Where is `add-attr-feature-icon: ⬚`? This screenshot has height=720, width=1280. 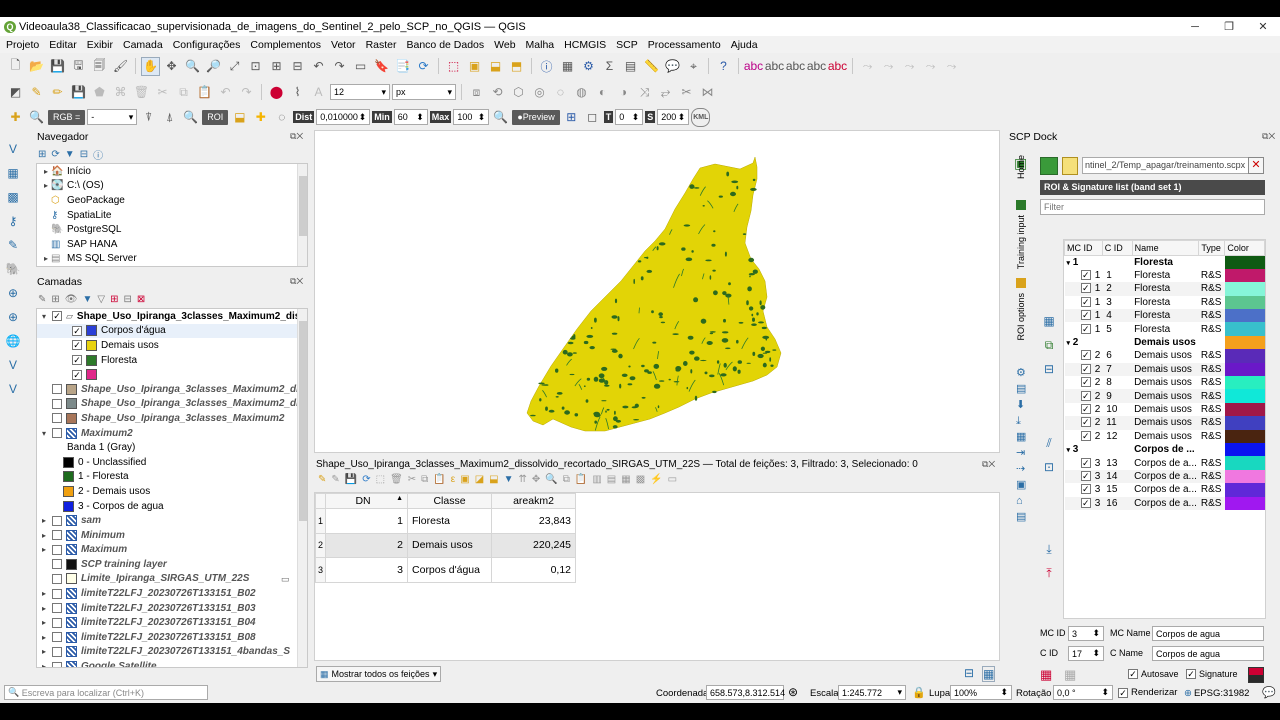 add-attr-feature-icon: ⬚ is located at coordinates (380, 482).